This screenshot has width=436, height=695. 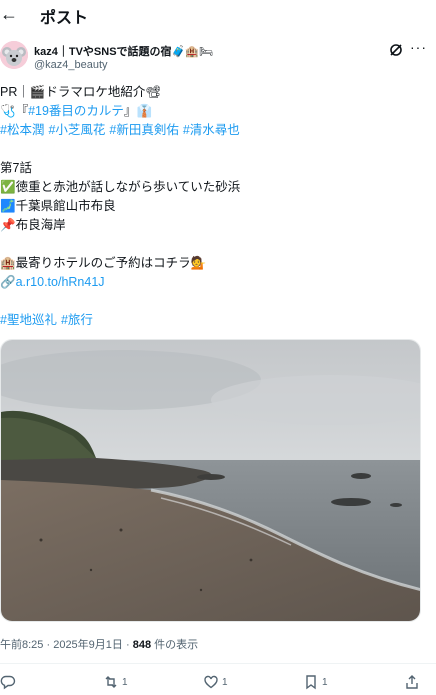 I want to click on author-handle: @kaz4_beauty, so click(x=71, y=65).